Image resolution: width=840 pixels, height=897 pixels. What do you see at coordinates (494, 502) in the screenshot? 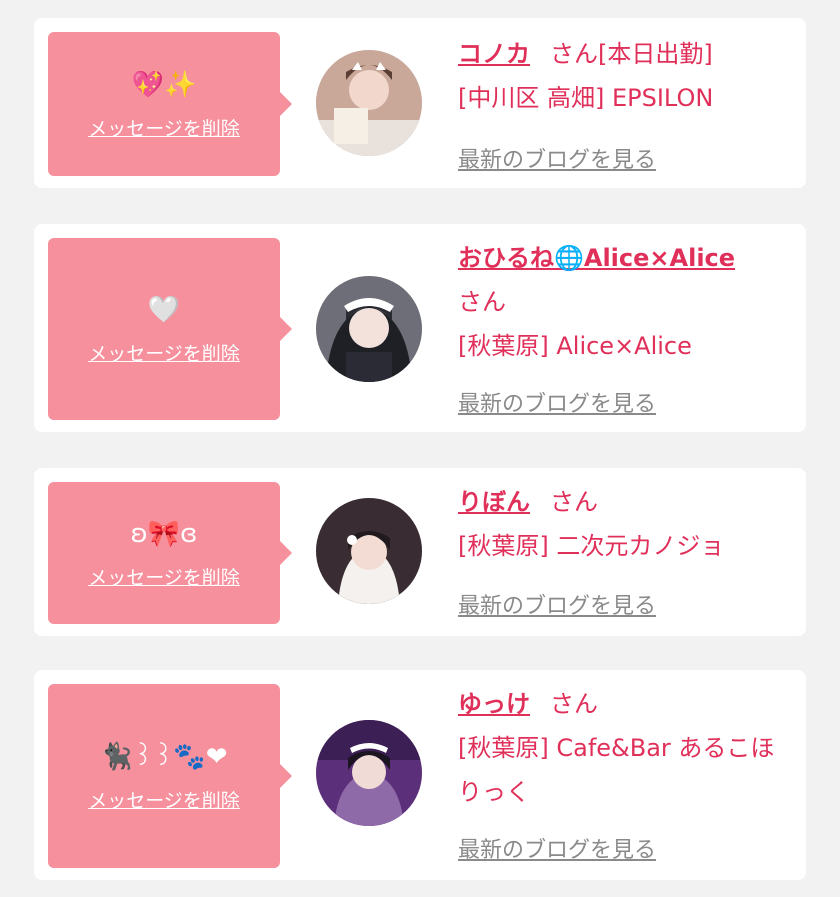
I see `cast-name-link: りぼん` at bounding box center [494, 502].